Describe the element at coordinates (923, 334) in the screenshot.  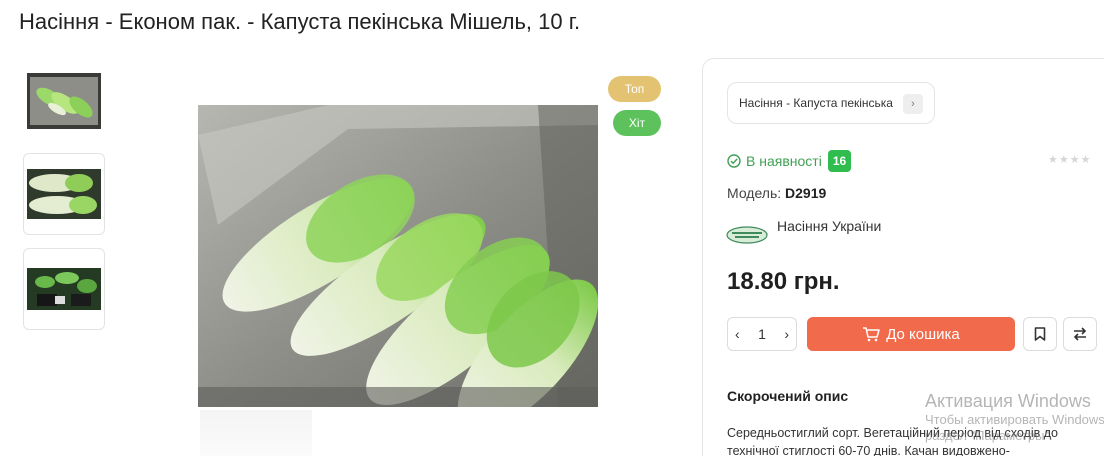
I see `add-to-cart-label: До кошика` at that location.